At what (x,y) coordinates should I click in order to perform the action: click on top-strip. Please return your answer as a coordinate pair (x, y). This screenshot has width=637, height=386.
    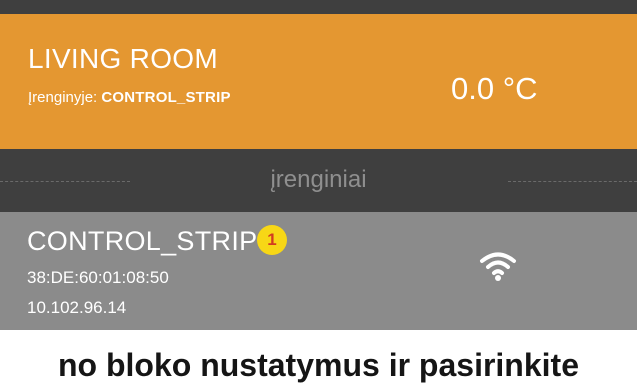
    Looking at the image, I should click on (318, 7).